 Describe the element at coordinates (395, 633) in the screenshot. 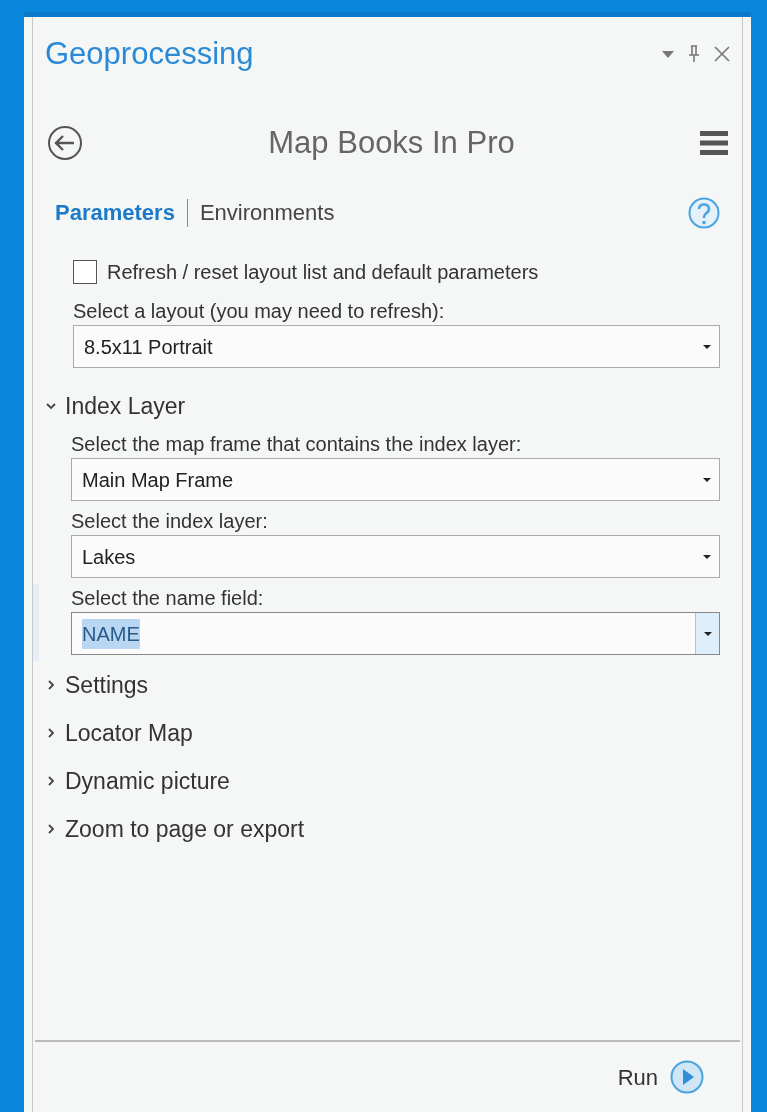

I see `dropdown-field: NAME` at that location.